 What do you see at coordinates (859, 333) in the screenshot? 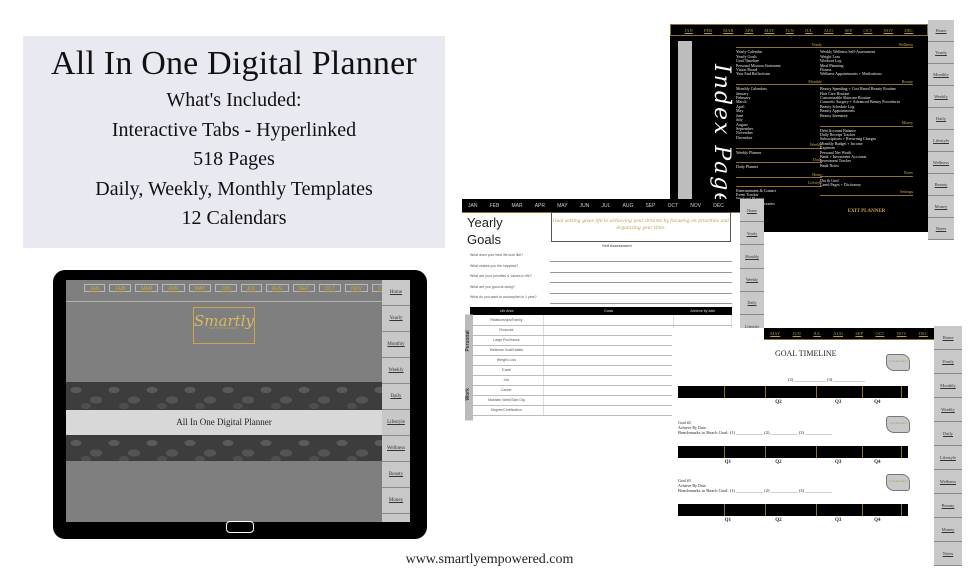
I see `month-tab-sep: SEP` at bounding box center [859, 333].